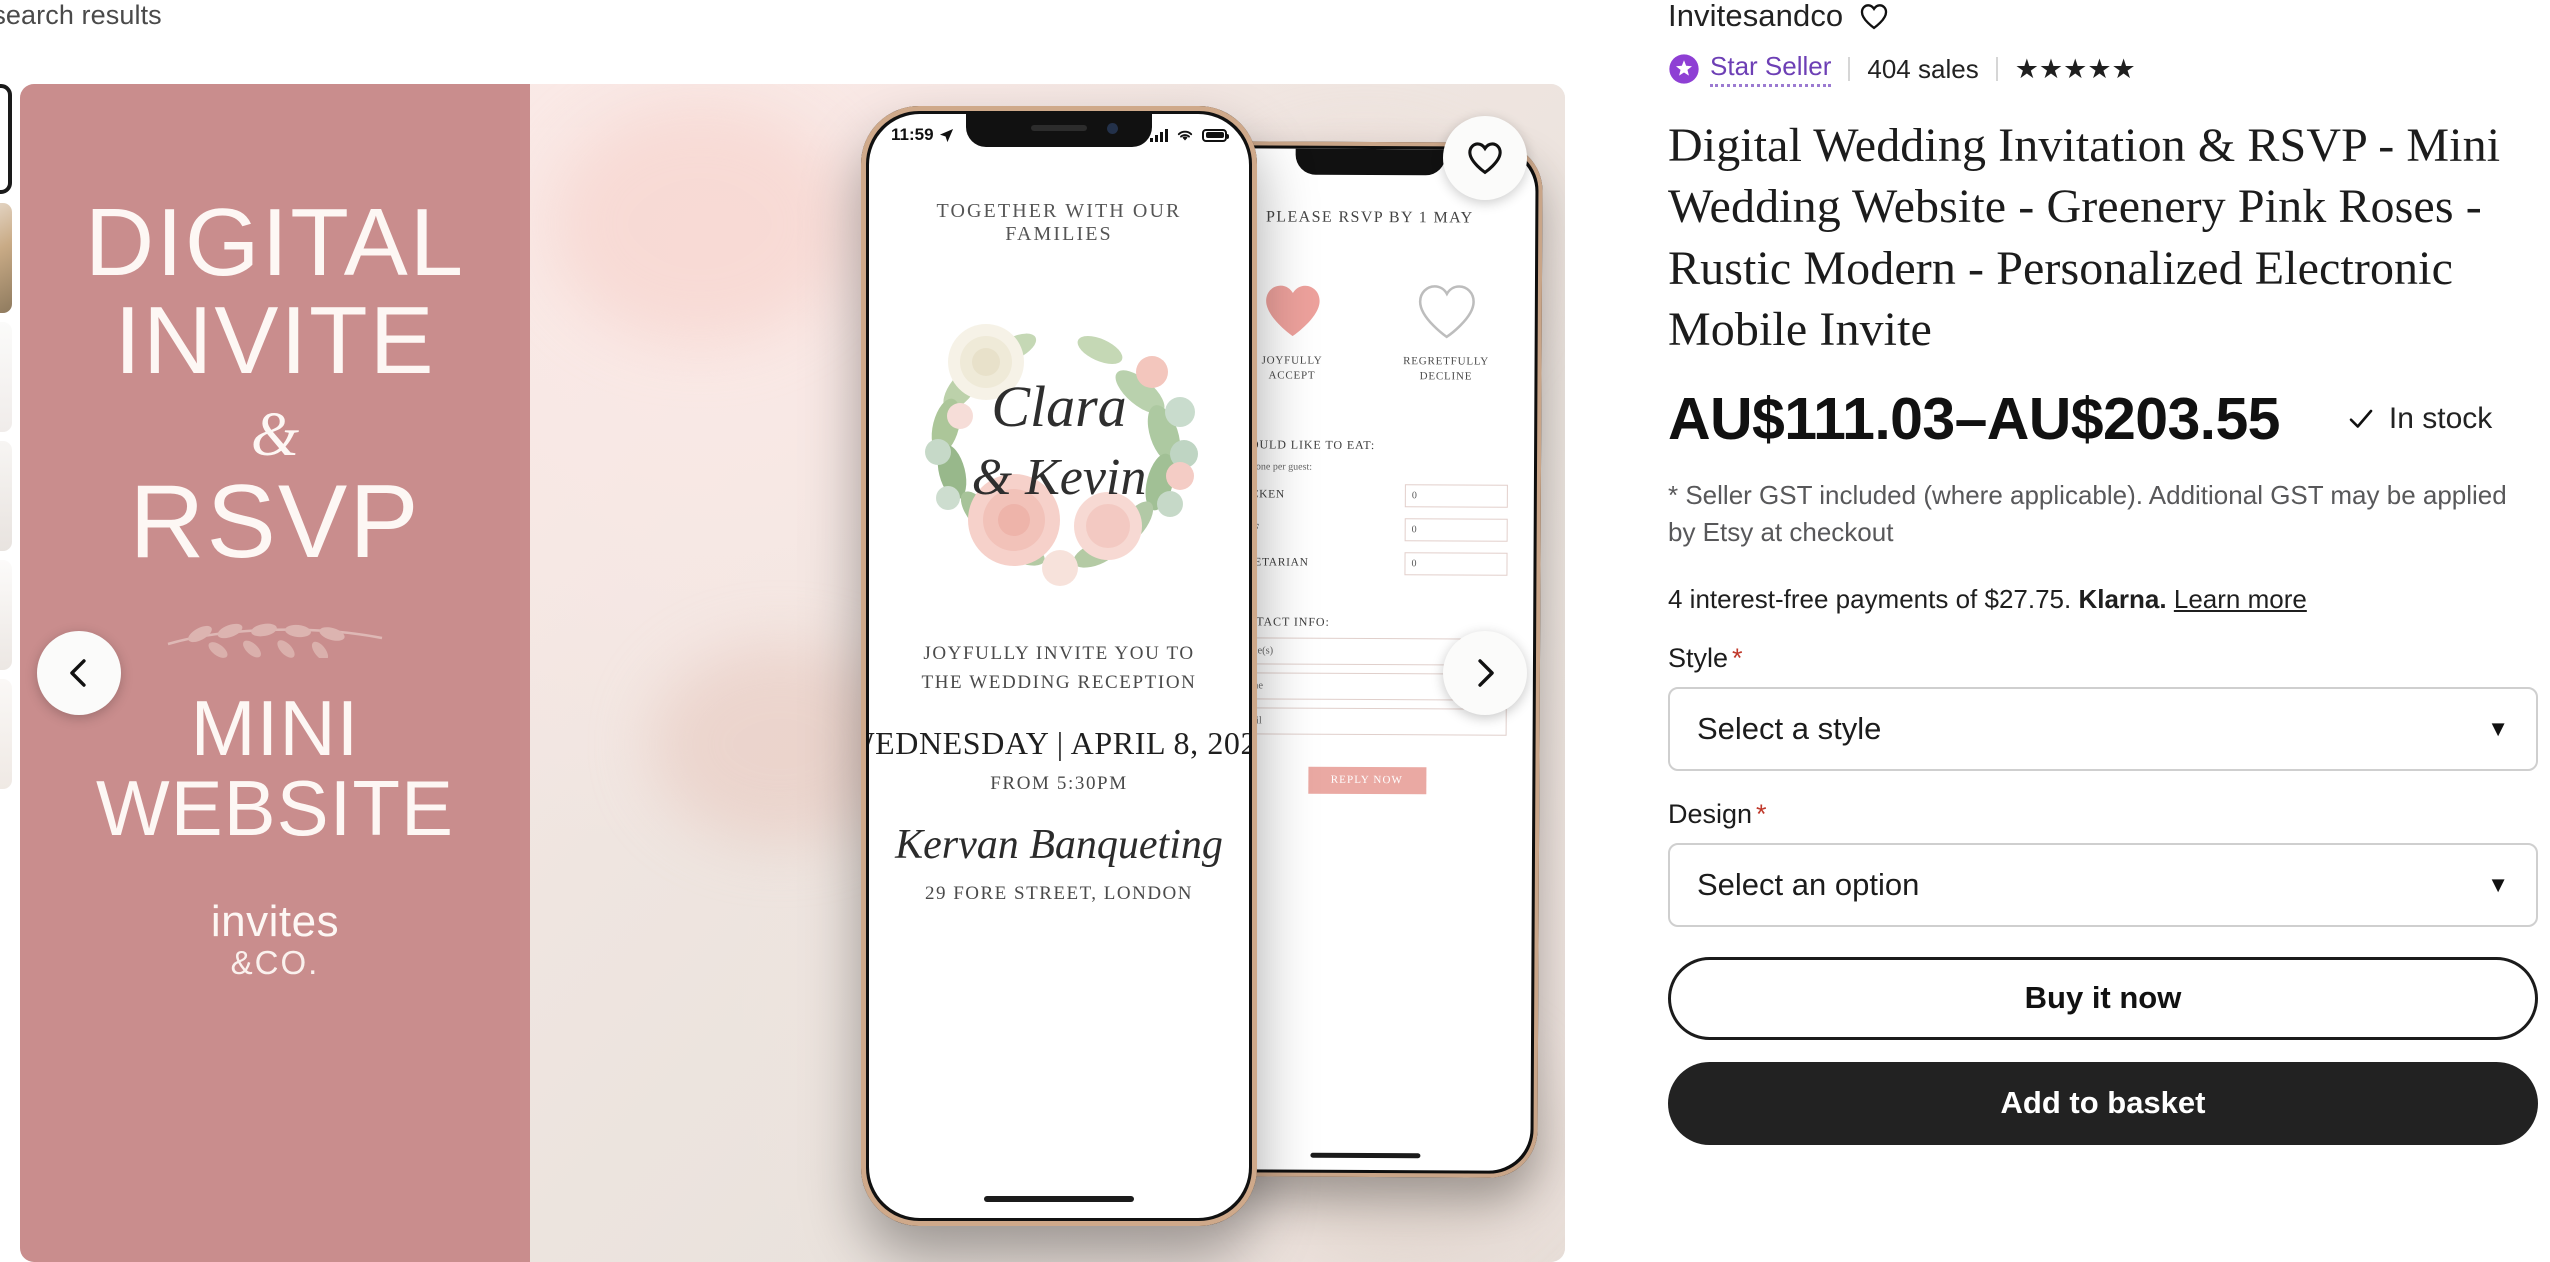  I want to click on style-label-text: Style, so click(1698, 657).